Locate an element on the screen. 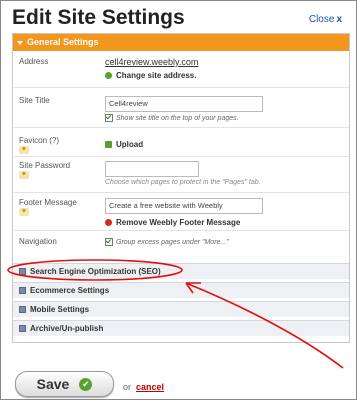  close-button: Close x is located at coordinates (325, 19).